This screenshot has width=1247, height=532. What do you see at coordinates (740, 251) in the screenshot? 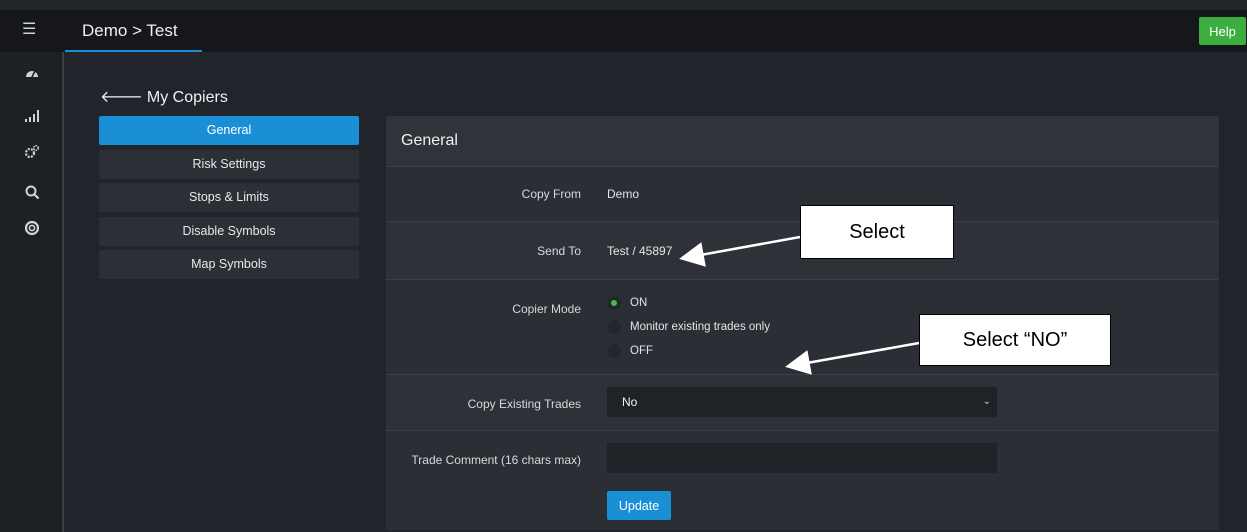
I see `arrow-to-send-to` at bounding box center [740, 251].